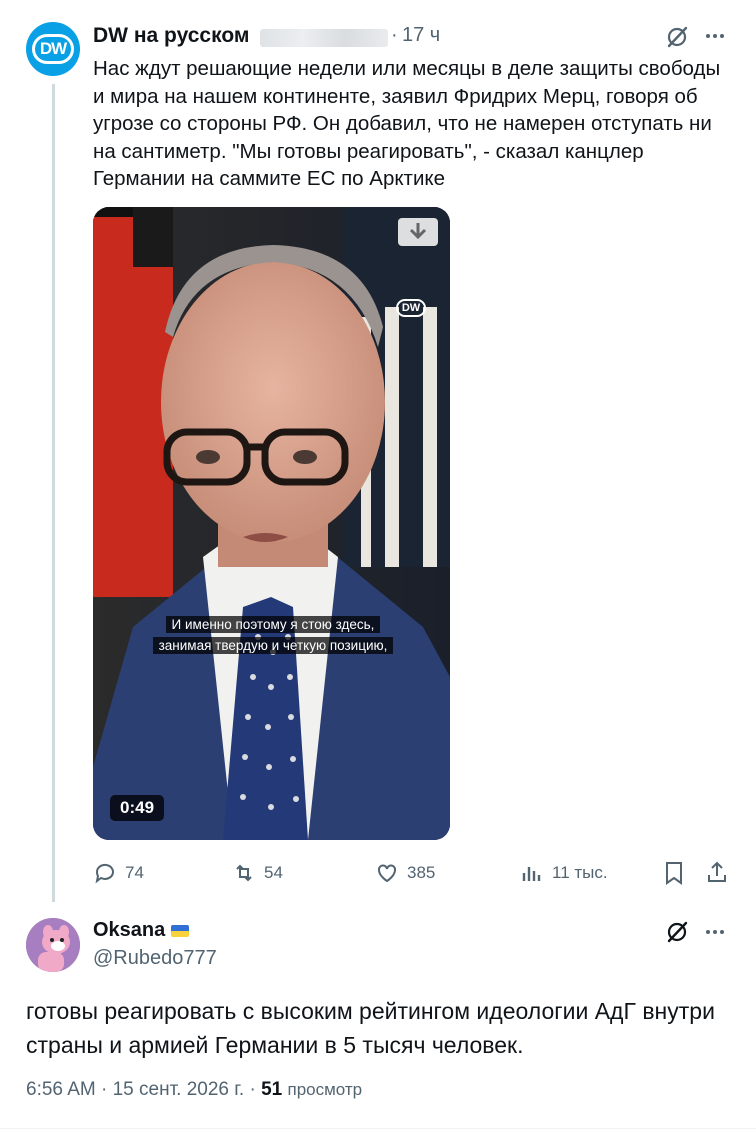  Describe the element at coordinates (325, 1089) in the screenshot. I see `reply-views-label: просмотр` at that location.